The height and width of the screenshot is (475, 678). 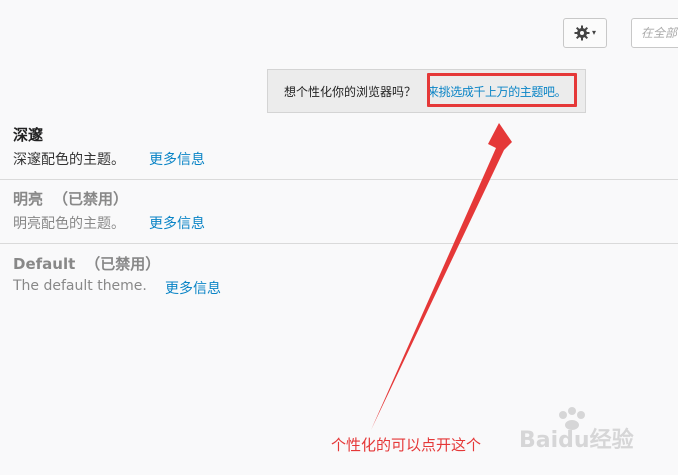 I want to click on theme-item-default: Default （已禁用） The default theme. 更多信息, so click(x=339, y=277).